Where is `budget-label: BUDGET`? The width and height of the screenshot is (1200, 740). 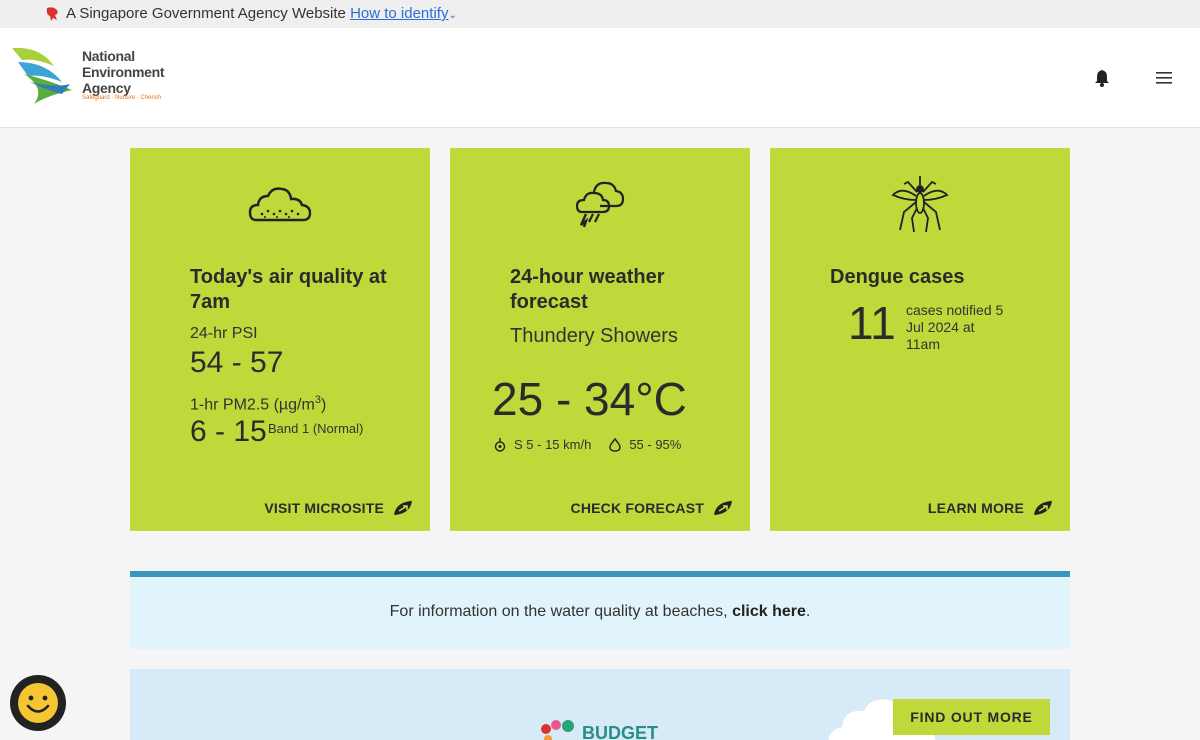
budget-label: BUDGET is located at coordinates (620, 731).